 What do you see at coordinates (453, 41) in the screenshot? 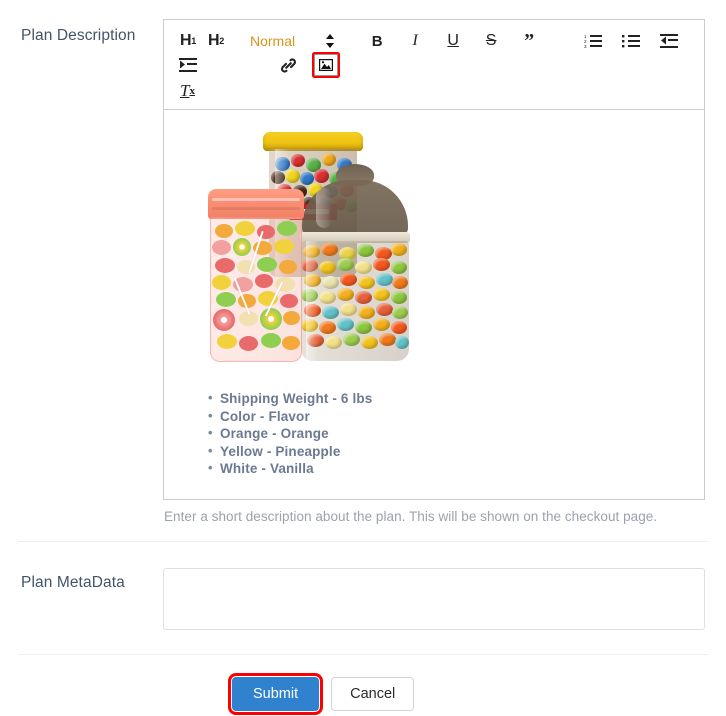
I see `underline-button: U` at bounding box center [453, 41].